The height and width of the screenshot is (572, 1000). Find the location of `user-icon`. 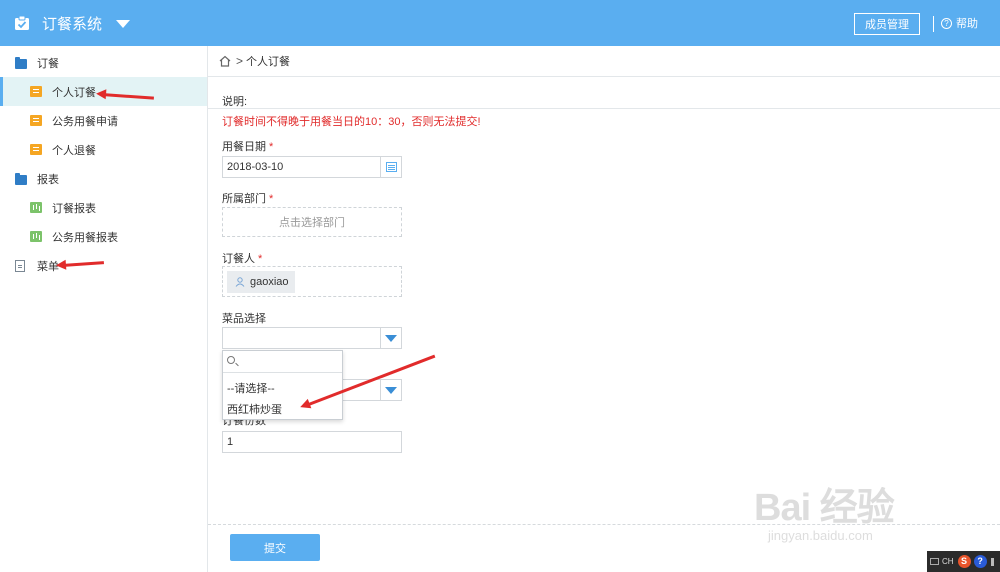

user-icon is located at coordinates (240, 282).